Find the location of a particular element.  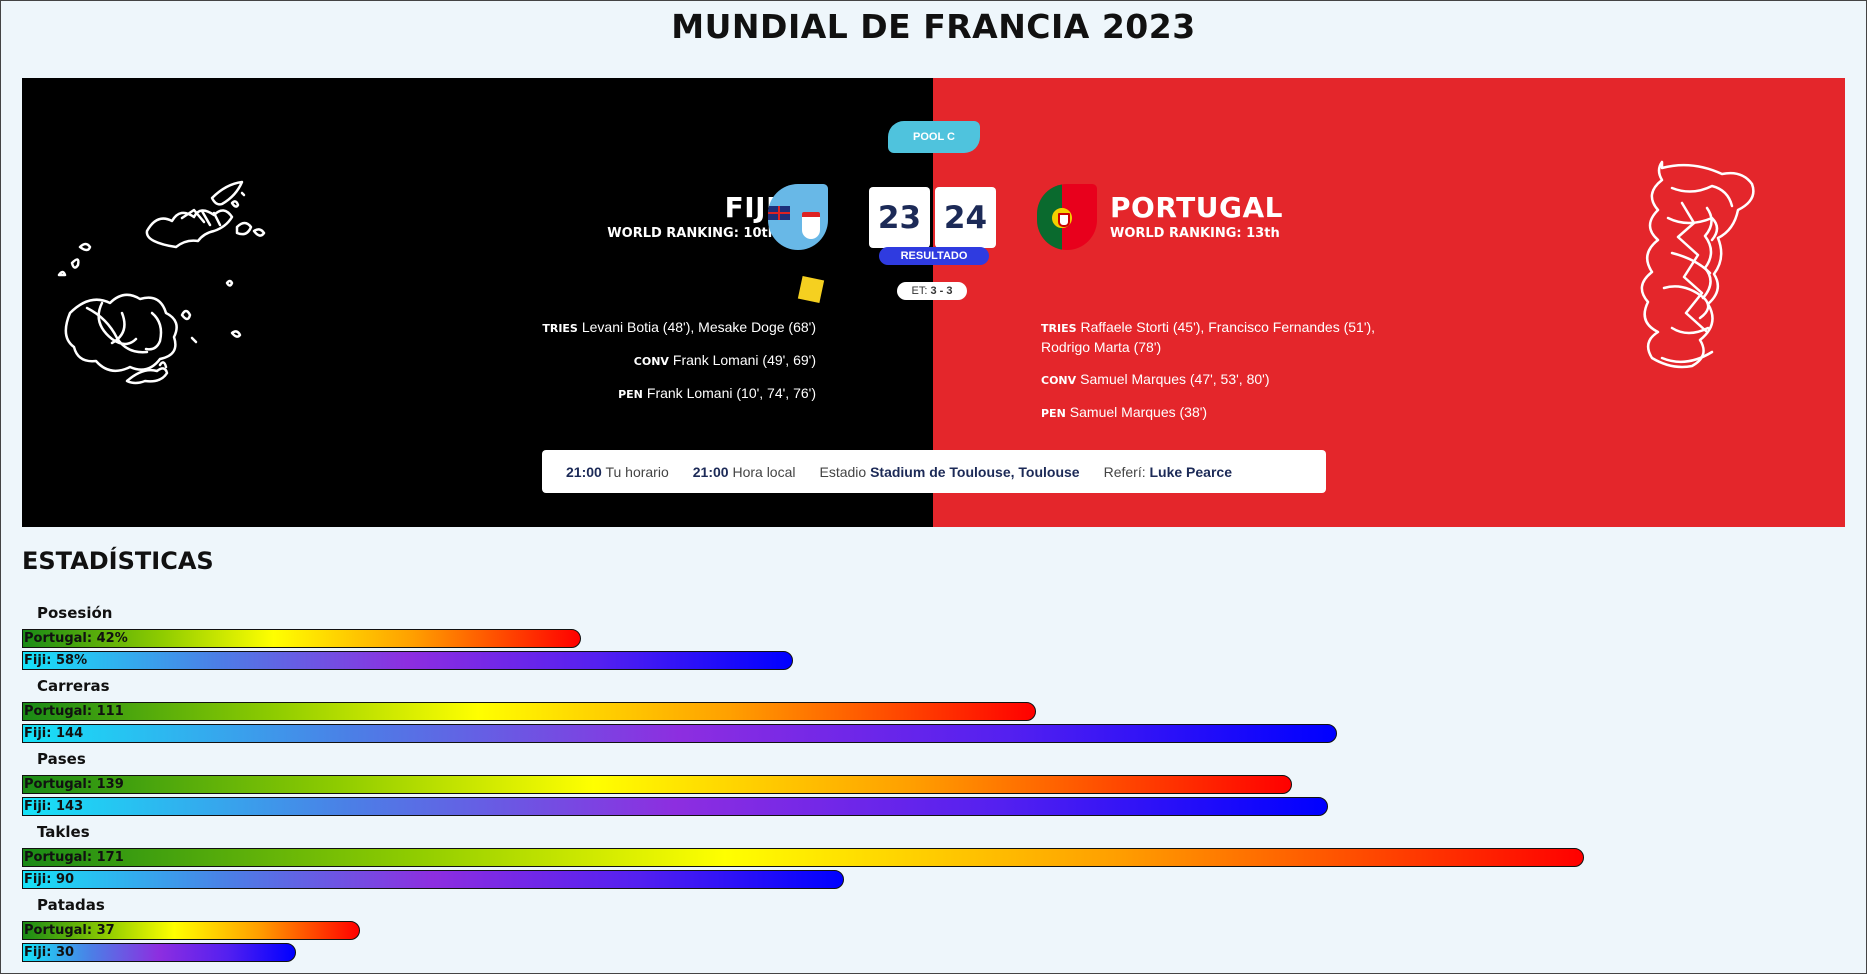

away-team-name: PORTUGAL is located at coordinates (1196, 207).